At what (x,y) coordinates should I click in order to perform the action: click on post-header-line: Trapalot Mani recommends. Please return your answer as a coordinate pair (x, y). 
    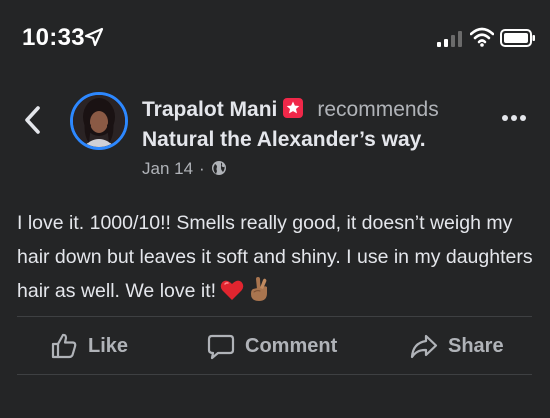
    Looking at the image, I should click on (290, 110).